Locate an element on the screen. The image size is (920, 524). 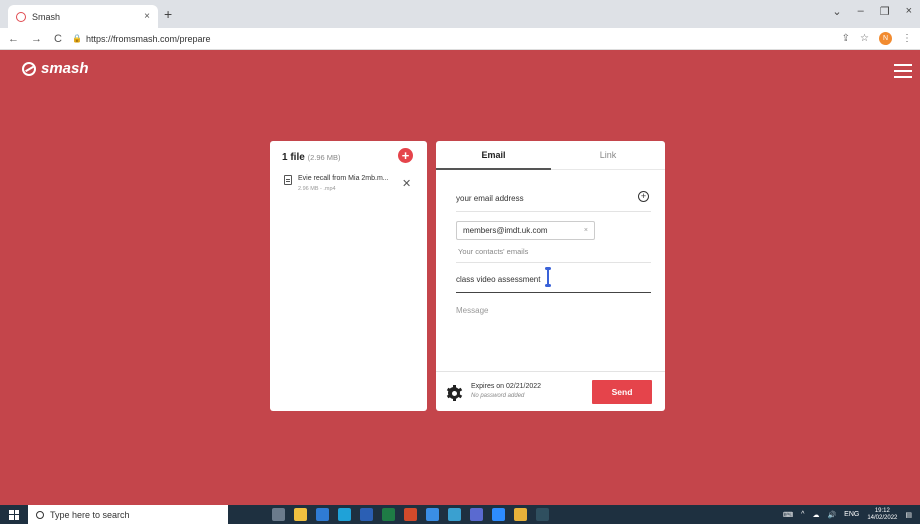
share-icon: ⇪ is located at coordinates (846, 38).